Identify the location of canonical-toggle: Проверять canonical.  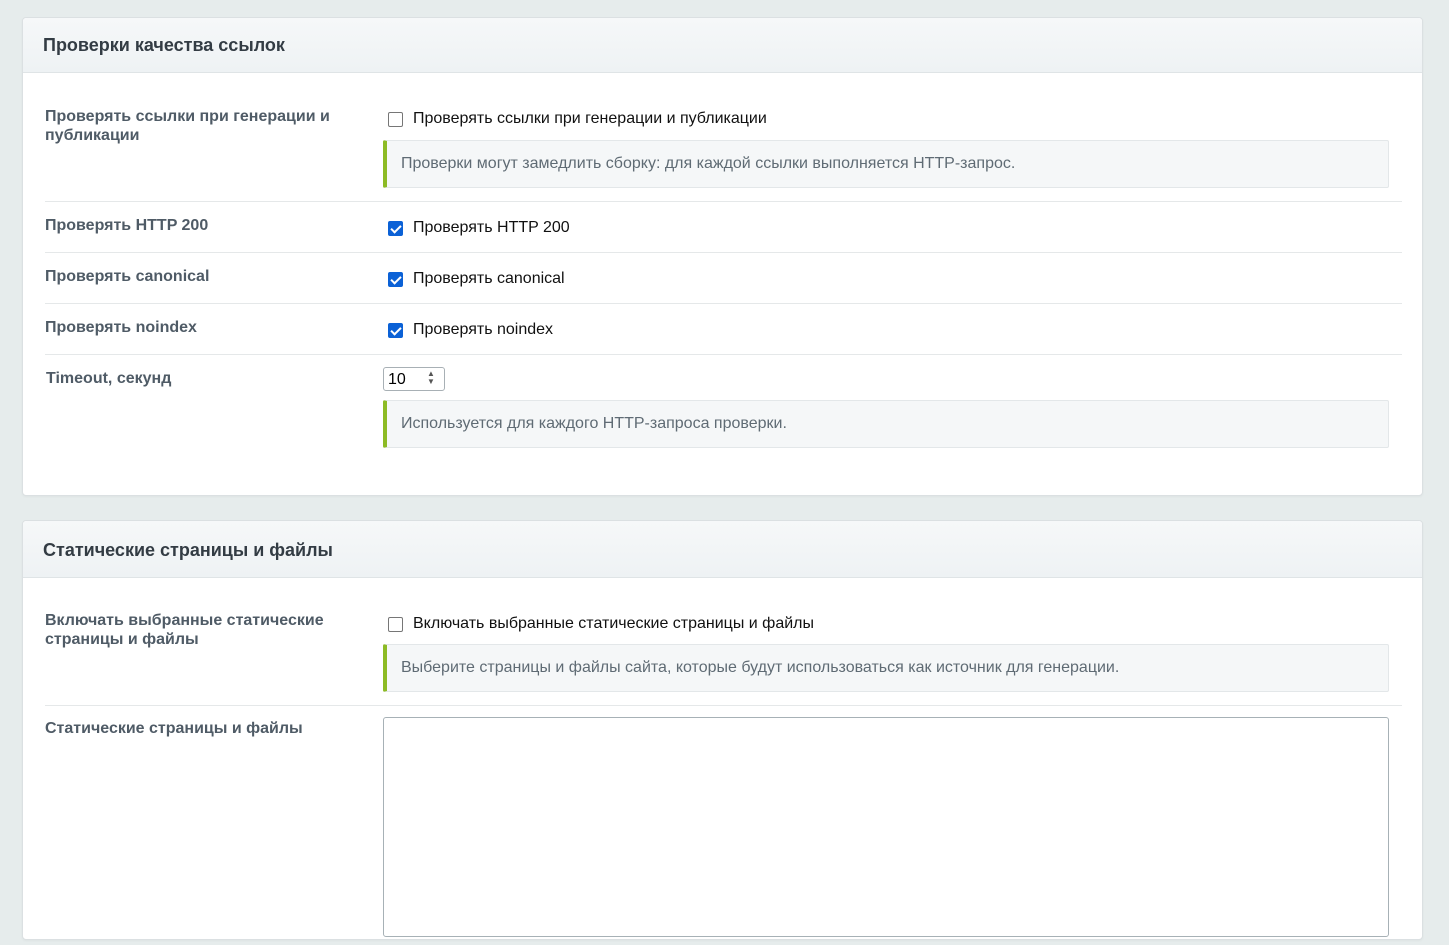
(476, 279).